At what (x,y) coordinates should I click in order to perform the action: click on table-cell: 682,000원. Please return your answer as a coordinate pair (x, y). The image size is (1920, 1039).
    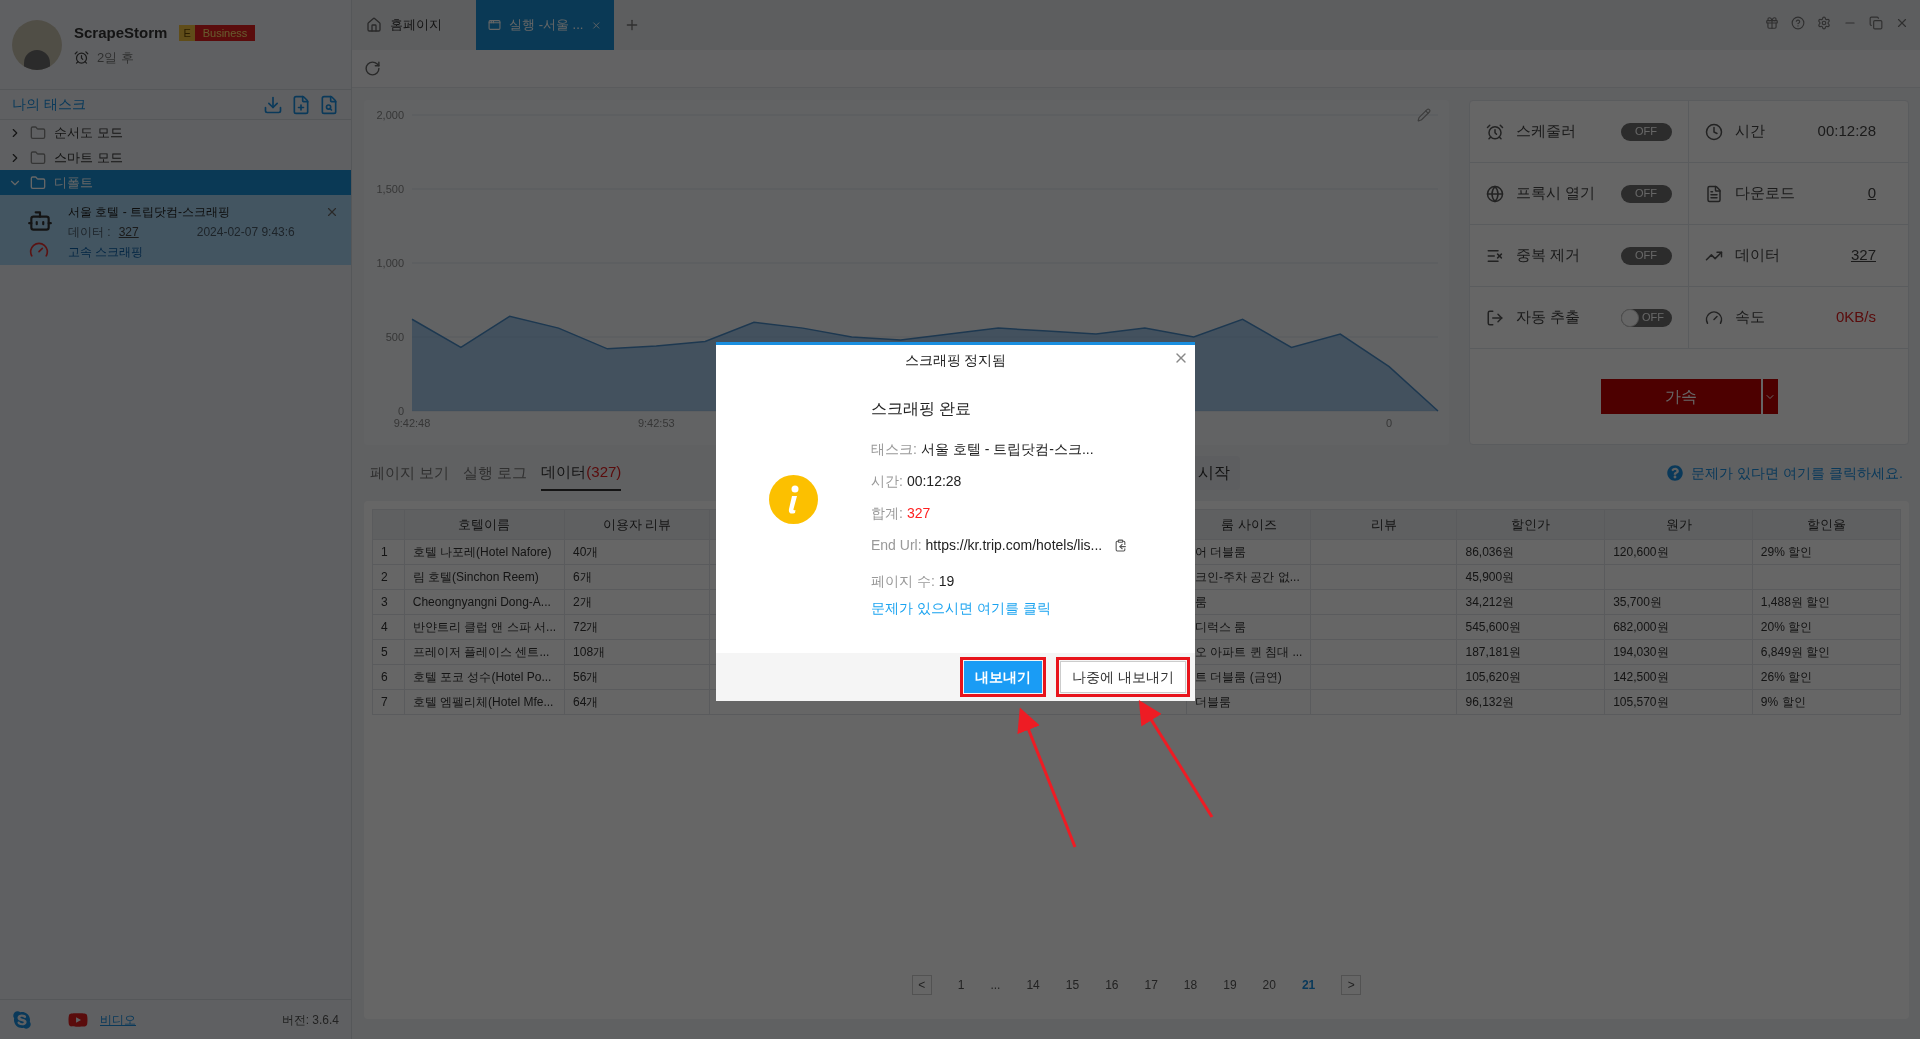
    Looking at the image, I should click on (1641, 627).